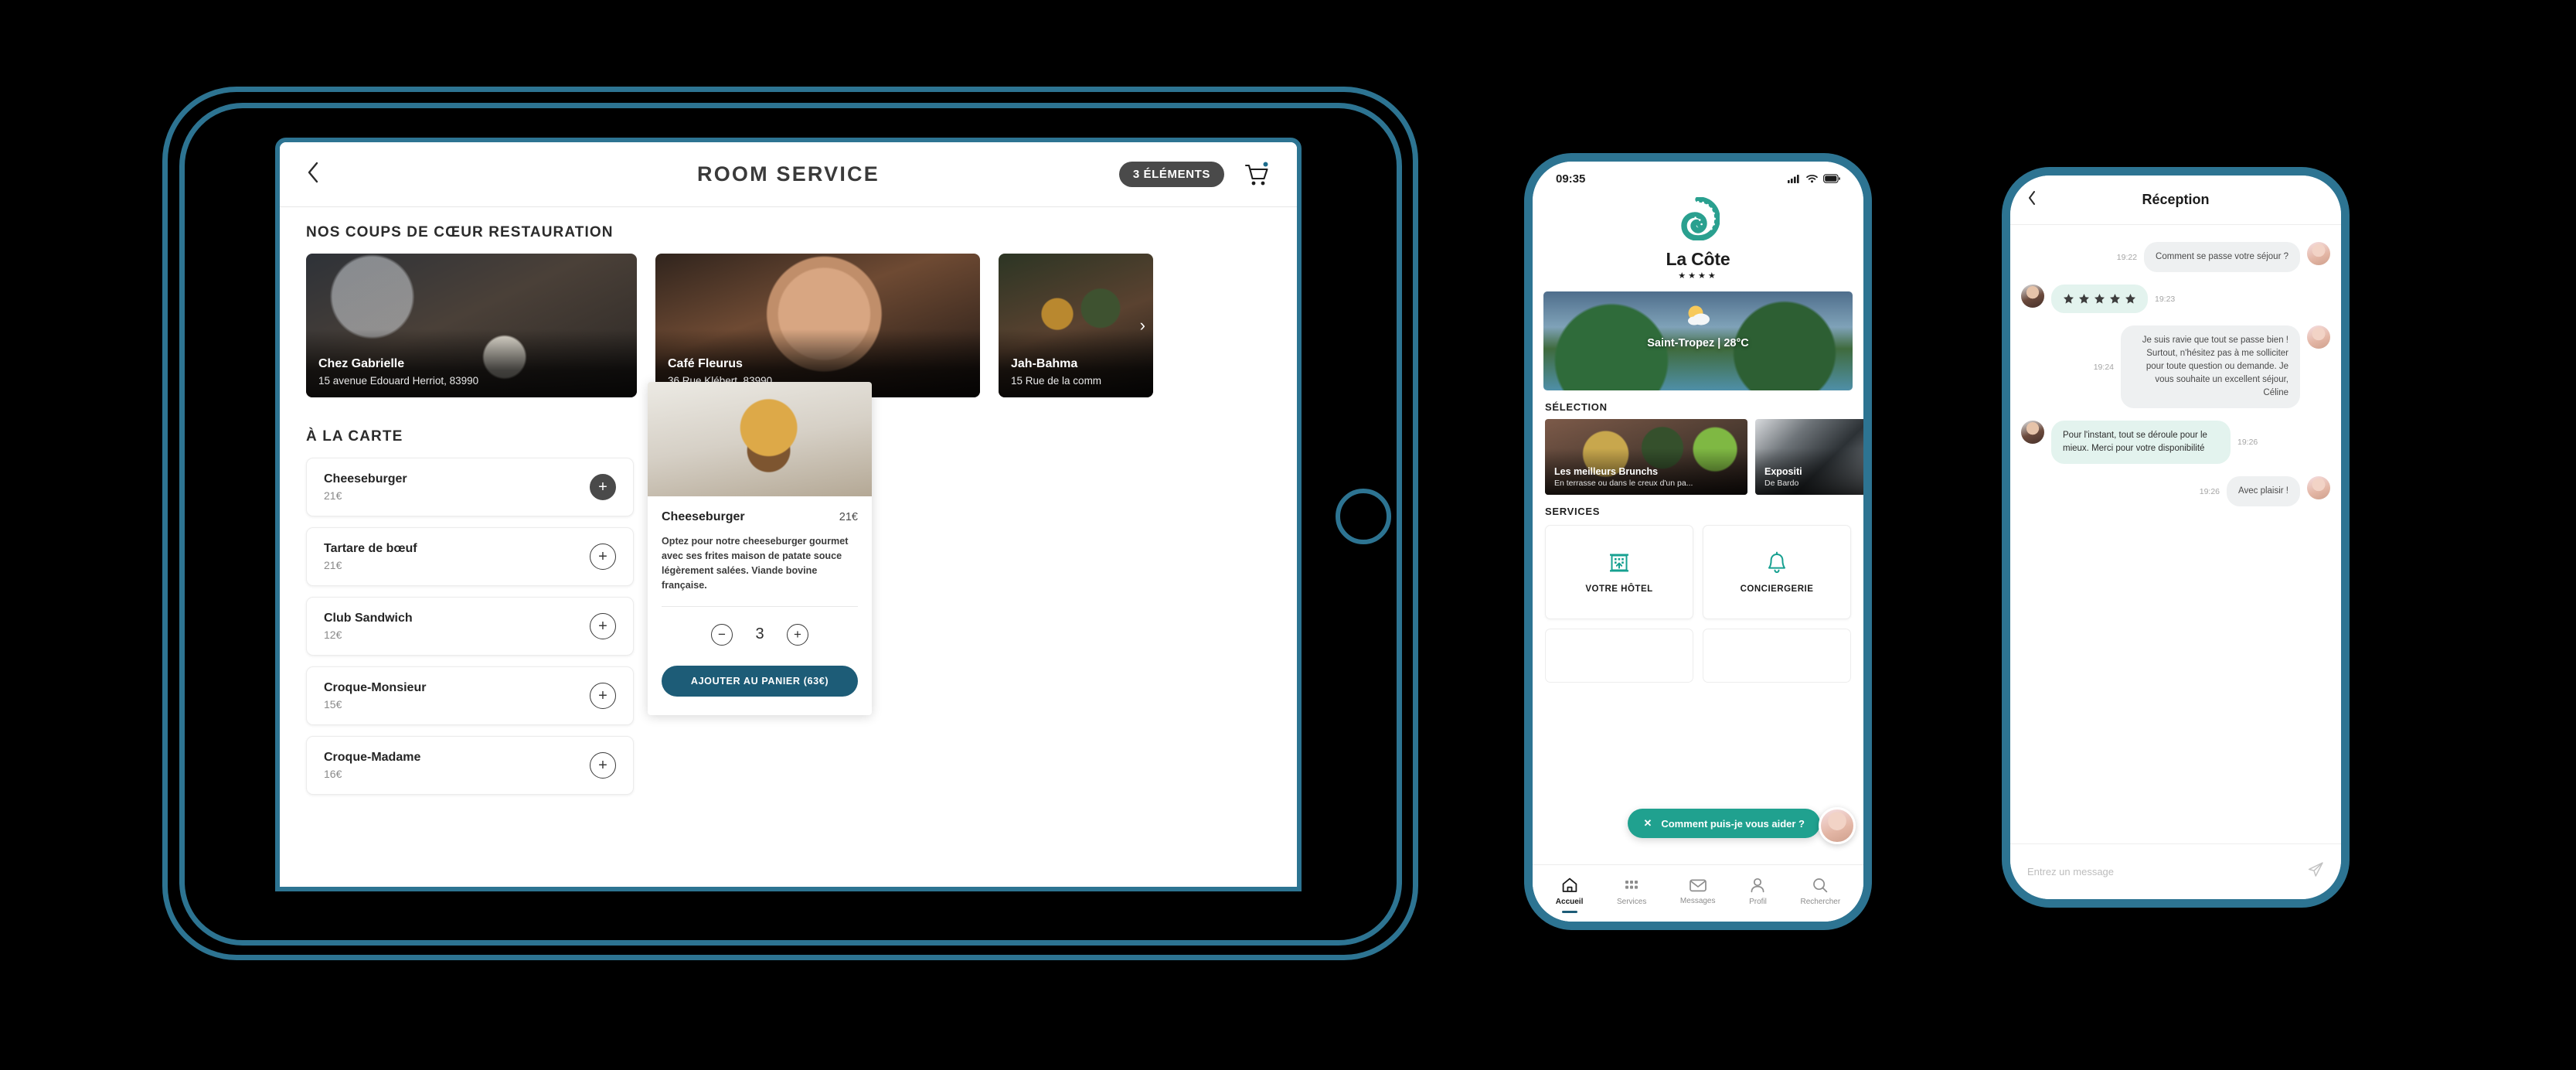 This screenshot has width=2576, height=1070. Describe the element at coordinates (2175, 491) in the screenshot. I see `chat-message: 19:26 Avec plaisir !` at that location.